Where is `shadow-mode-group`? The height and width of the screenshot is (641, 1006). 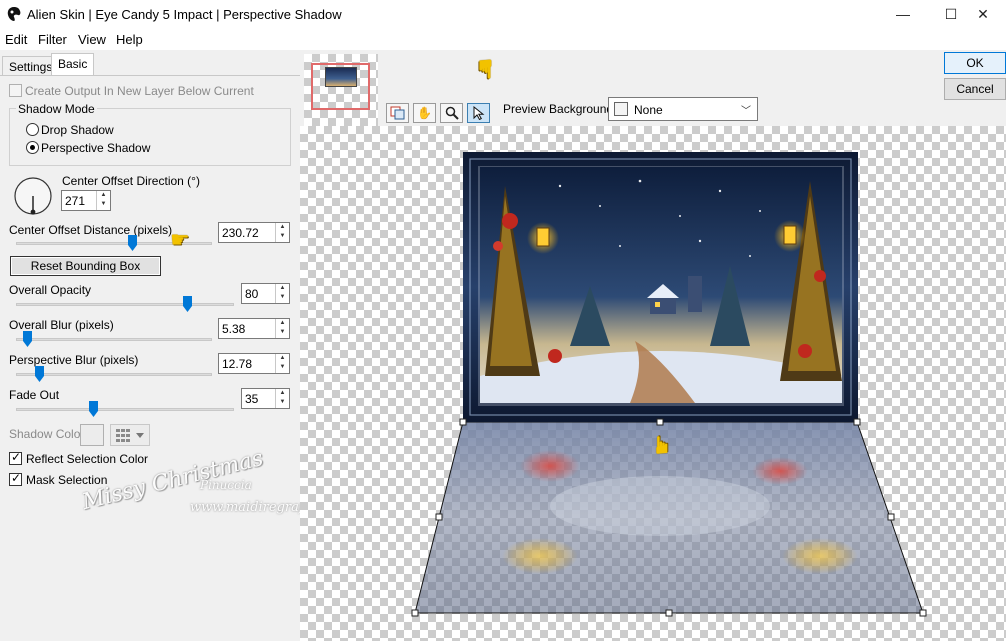 shadow-mode-group is located at coordinates (150, 137).